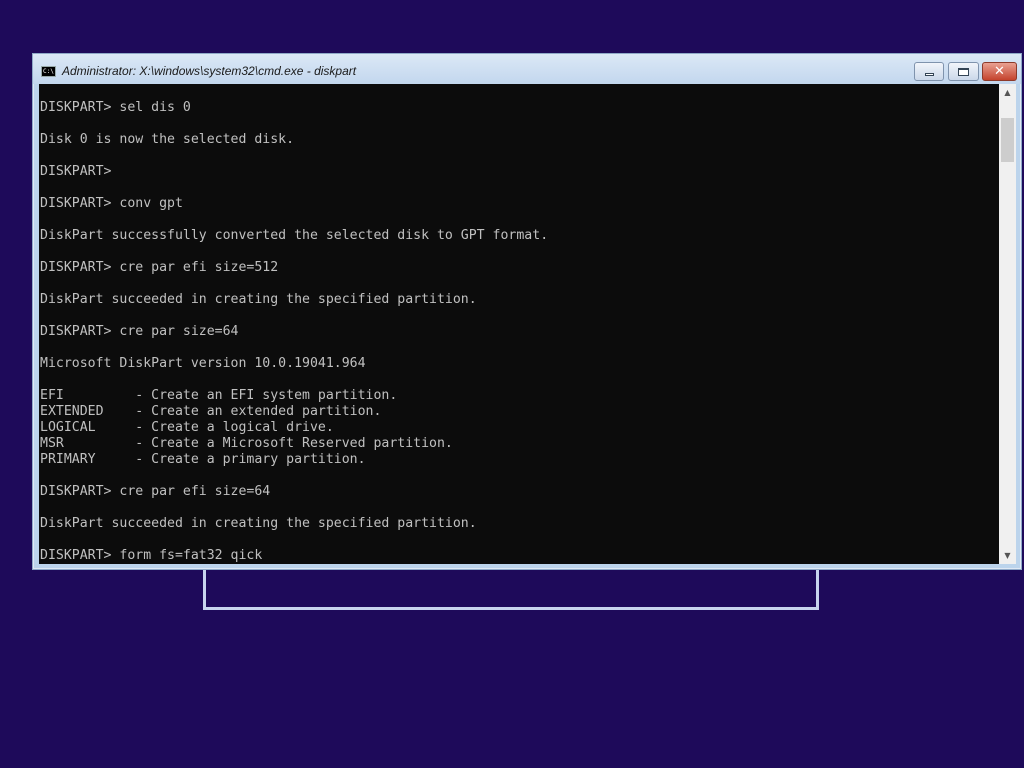 The image size is (1024, 768). Describe the element at coordinates (211, 411) in the screenshot. I see `console-line: EXTENDED - Create an extended partition.` at that location.